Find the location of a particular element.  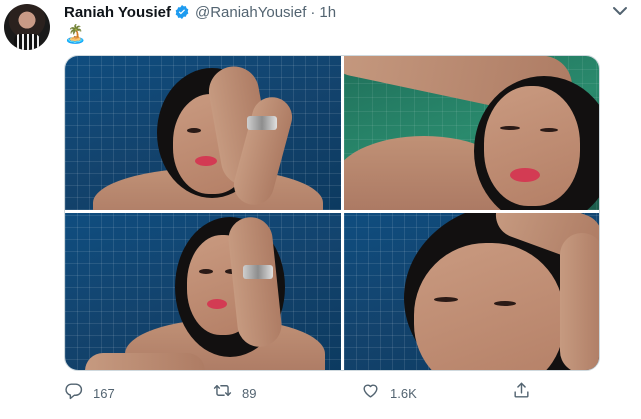

retweet-count: 89 is located at coordinates (249, 393).